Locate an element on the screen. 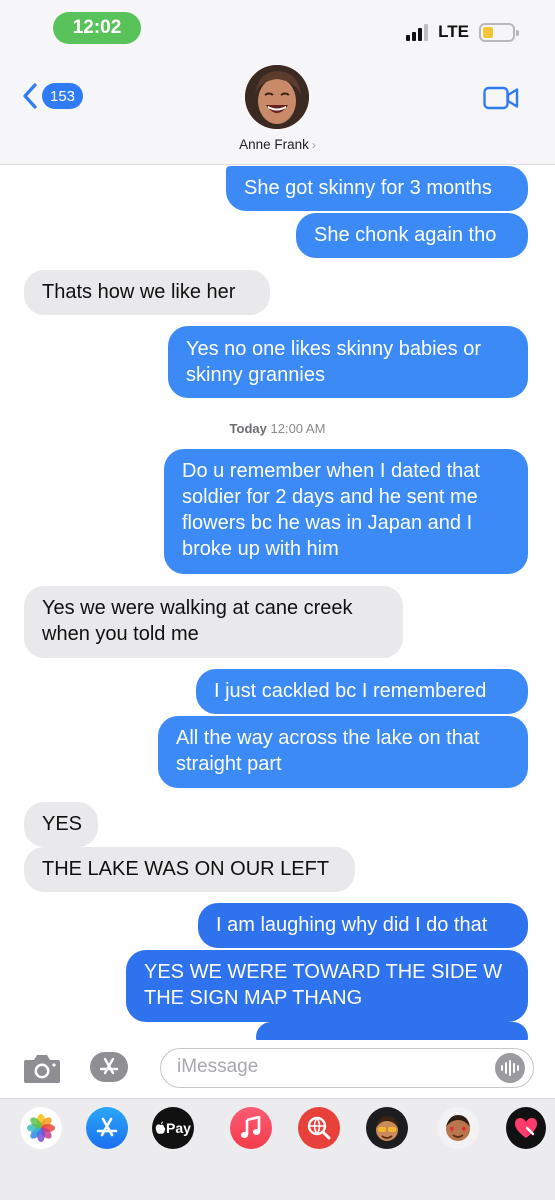 The image size is (555, 1200). message-bubble-incoming: YES is located at coordinates (61, 824).